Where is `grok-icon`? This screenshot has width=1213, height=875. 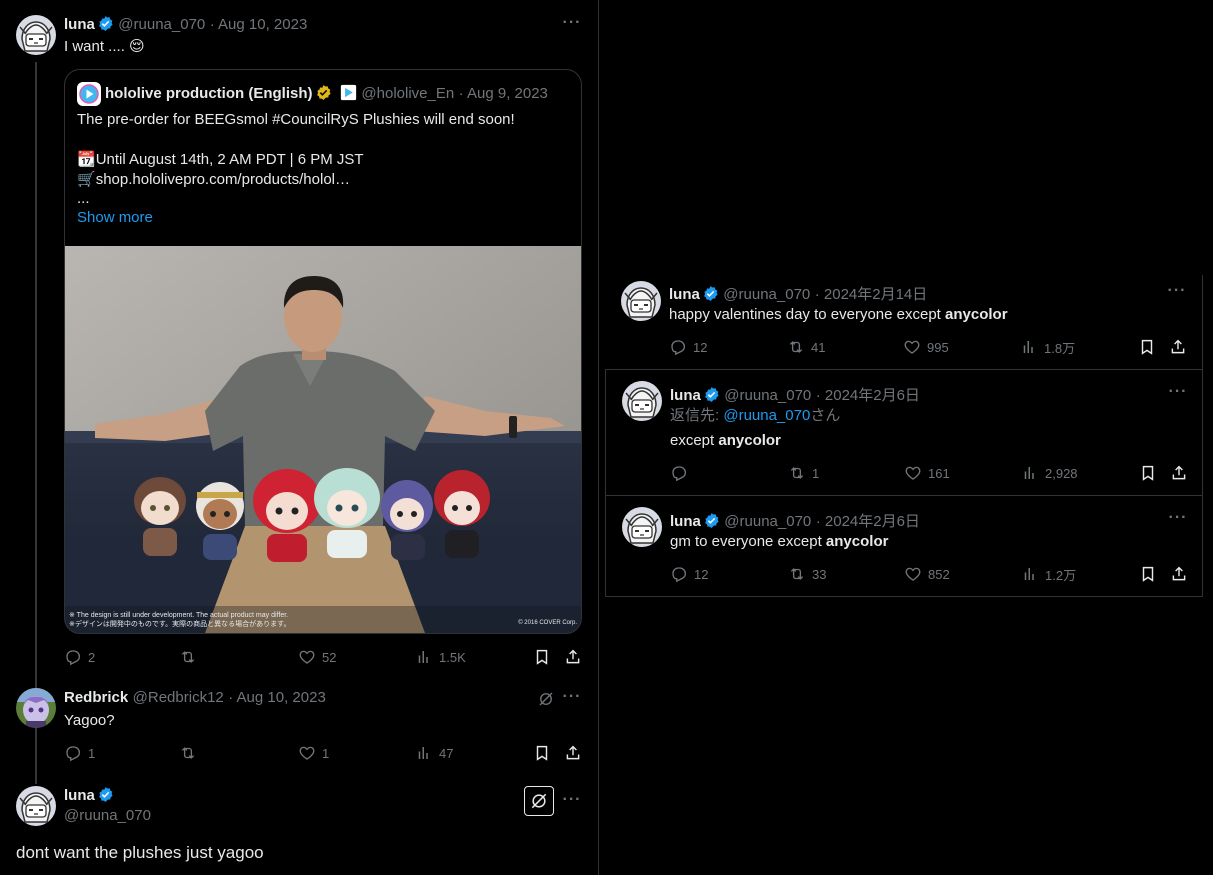
grok-icon is located at coordinates (546, 699).